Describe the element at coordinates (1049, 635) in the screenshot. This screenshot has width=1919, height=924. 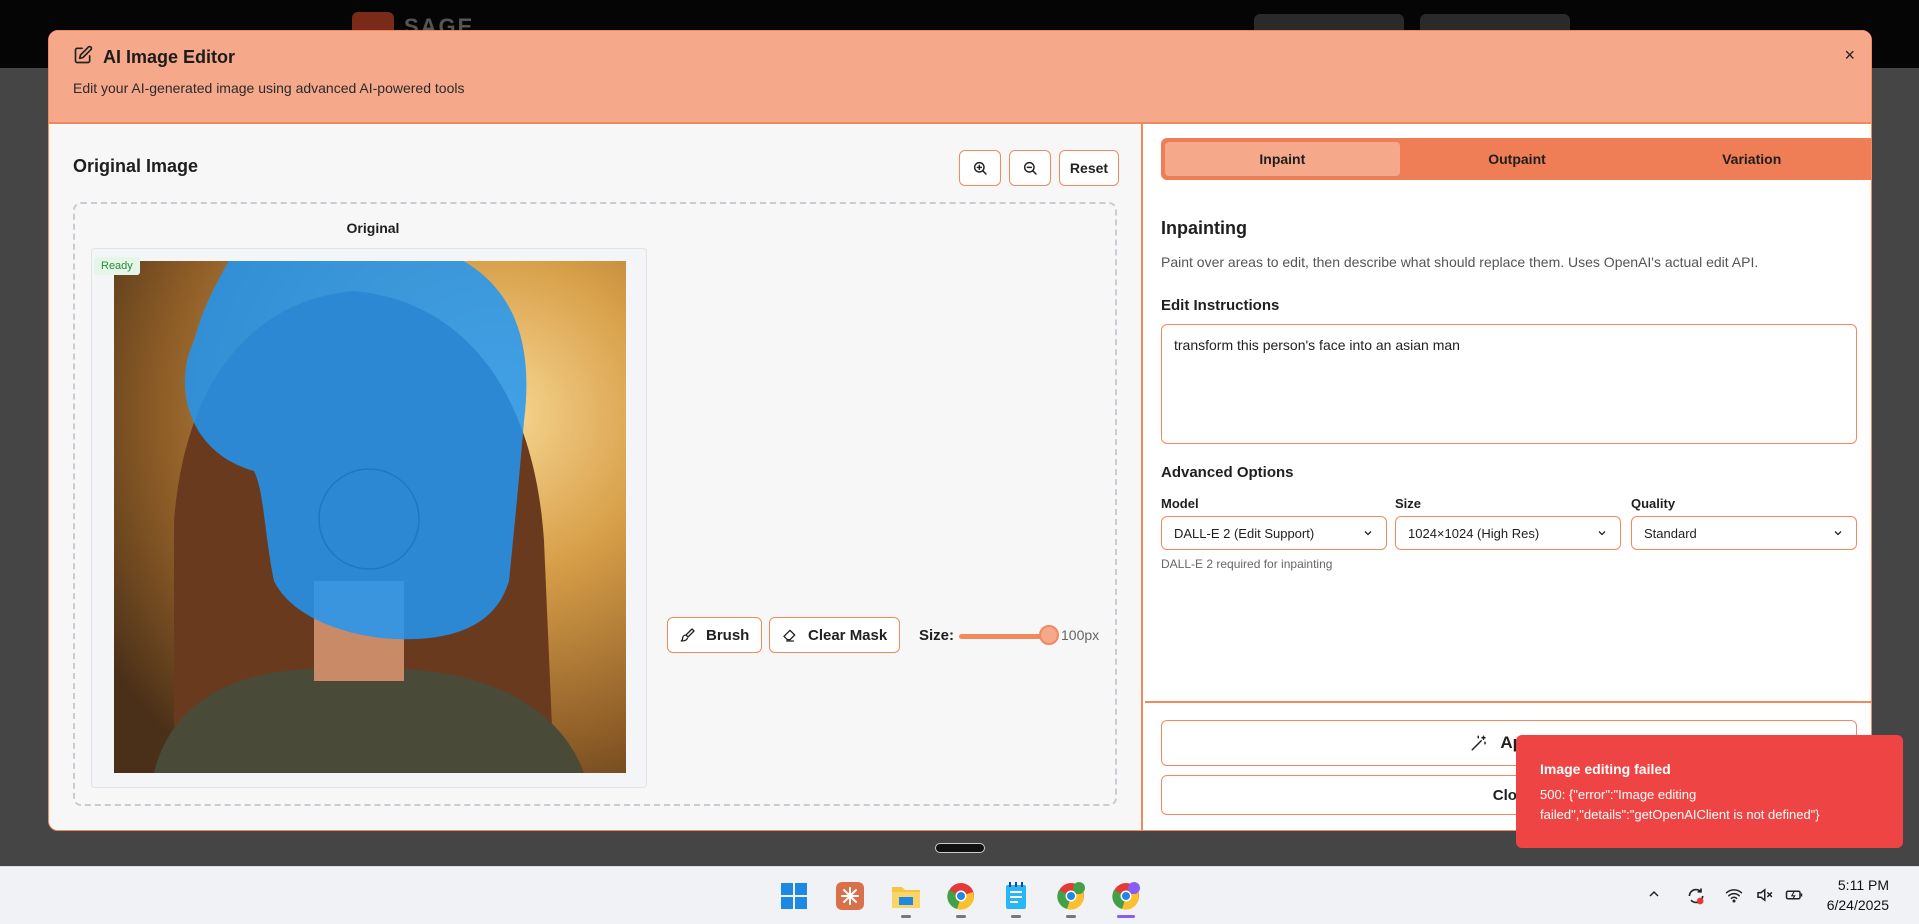
I see `brush-size-slider-thumb` at that location.